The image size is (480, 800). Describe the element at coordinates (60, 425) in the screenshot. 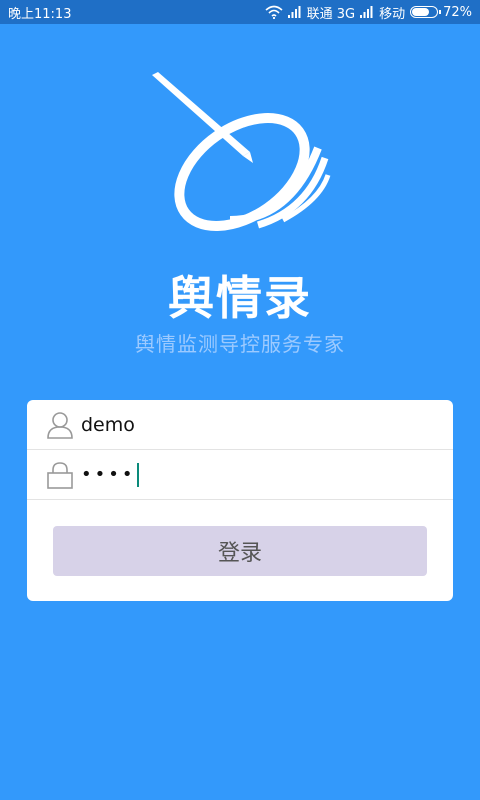

I see `user-icon` at that location.